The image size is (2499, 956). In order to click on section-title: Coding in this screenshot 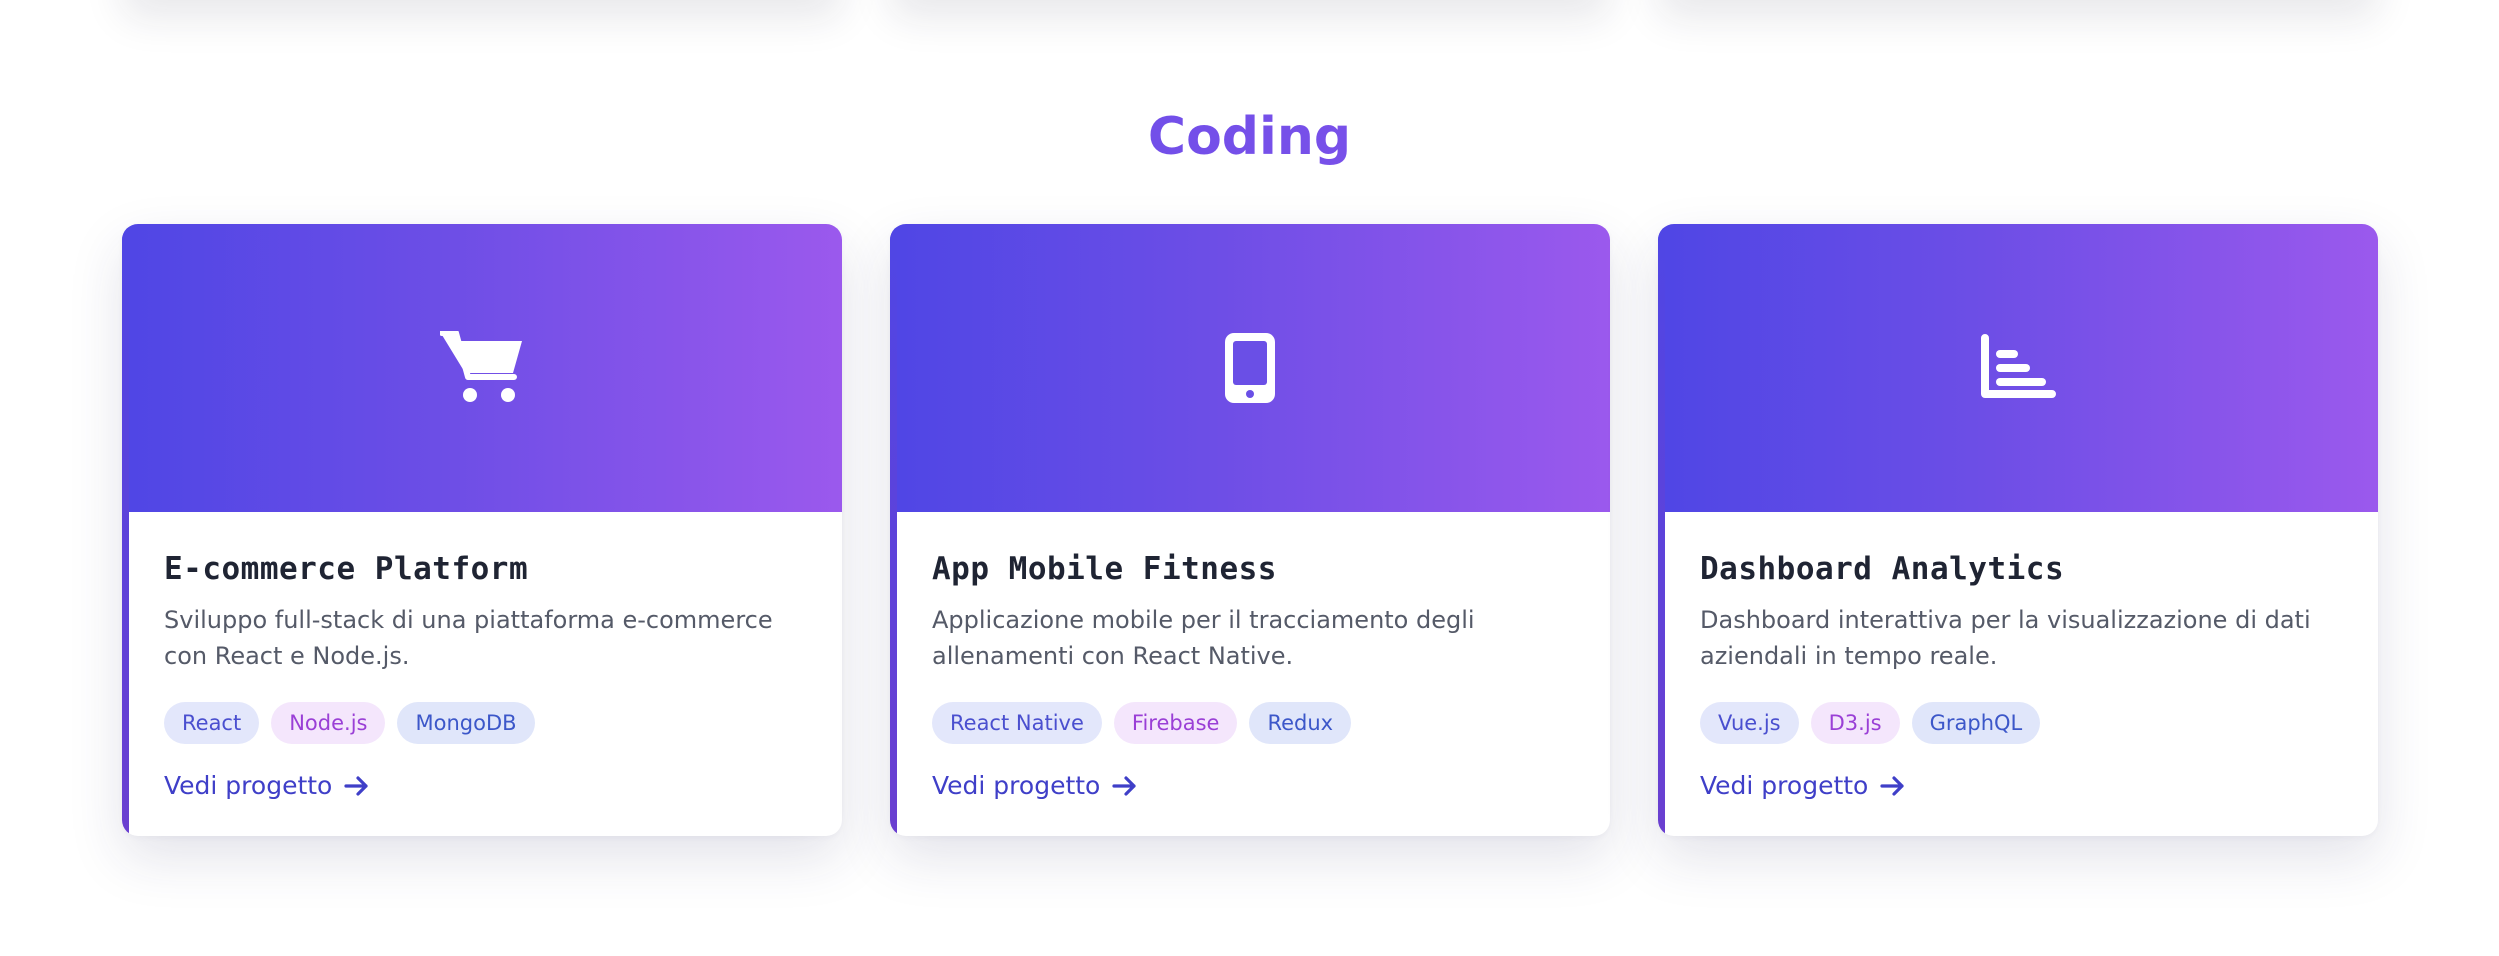, I will do `click(1249, 137)`.